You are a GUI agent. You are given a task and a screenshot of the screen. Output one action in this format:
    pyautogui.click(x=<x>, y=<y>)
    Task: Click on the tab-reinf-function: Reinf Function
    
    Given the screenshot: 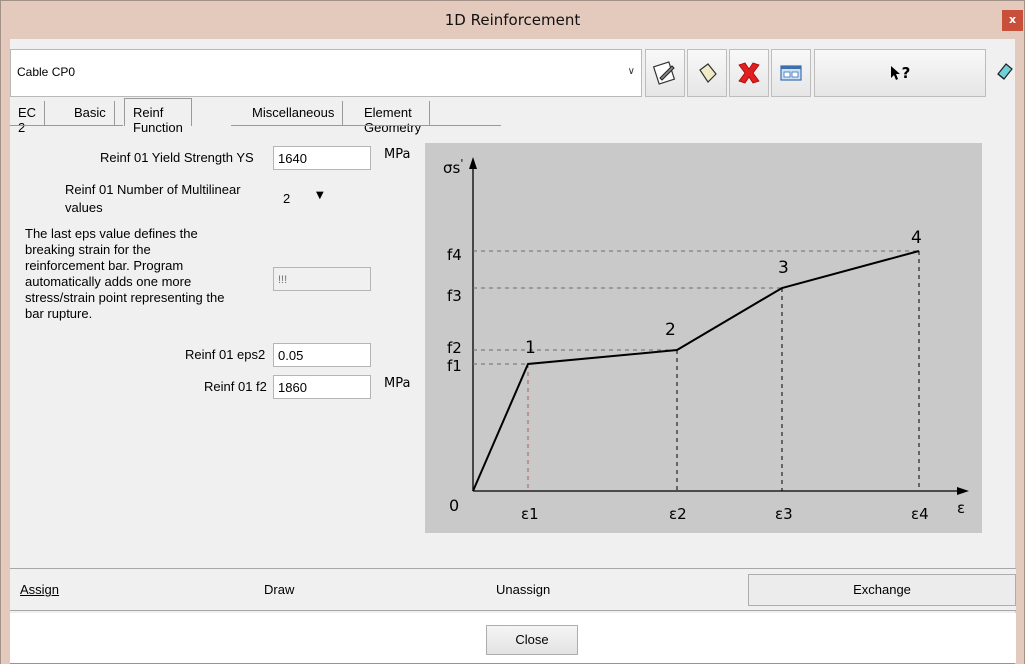 What is the action you would take?
    pyautogui.click(x=158, y=116)
    